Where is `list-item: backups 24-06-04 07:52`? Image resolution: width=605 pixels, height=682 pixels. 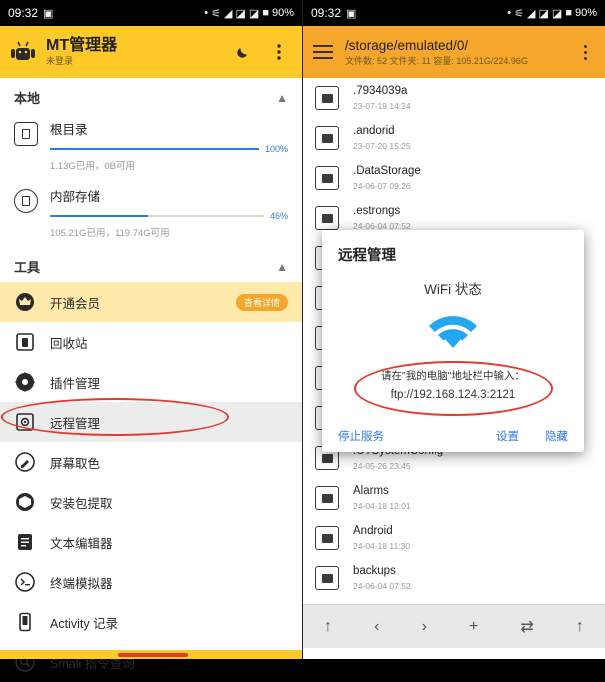
list-item: backups 24-06-04 07:52 is located at coordinates (454, 578).